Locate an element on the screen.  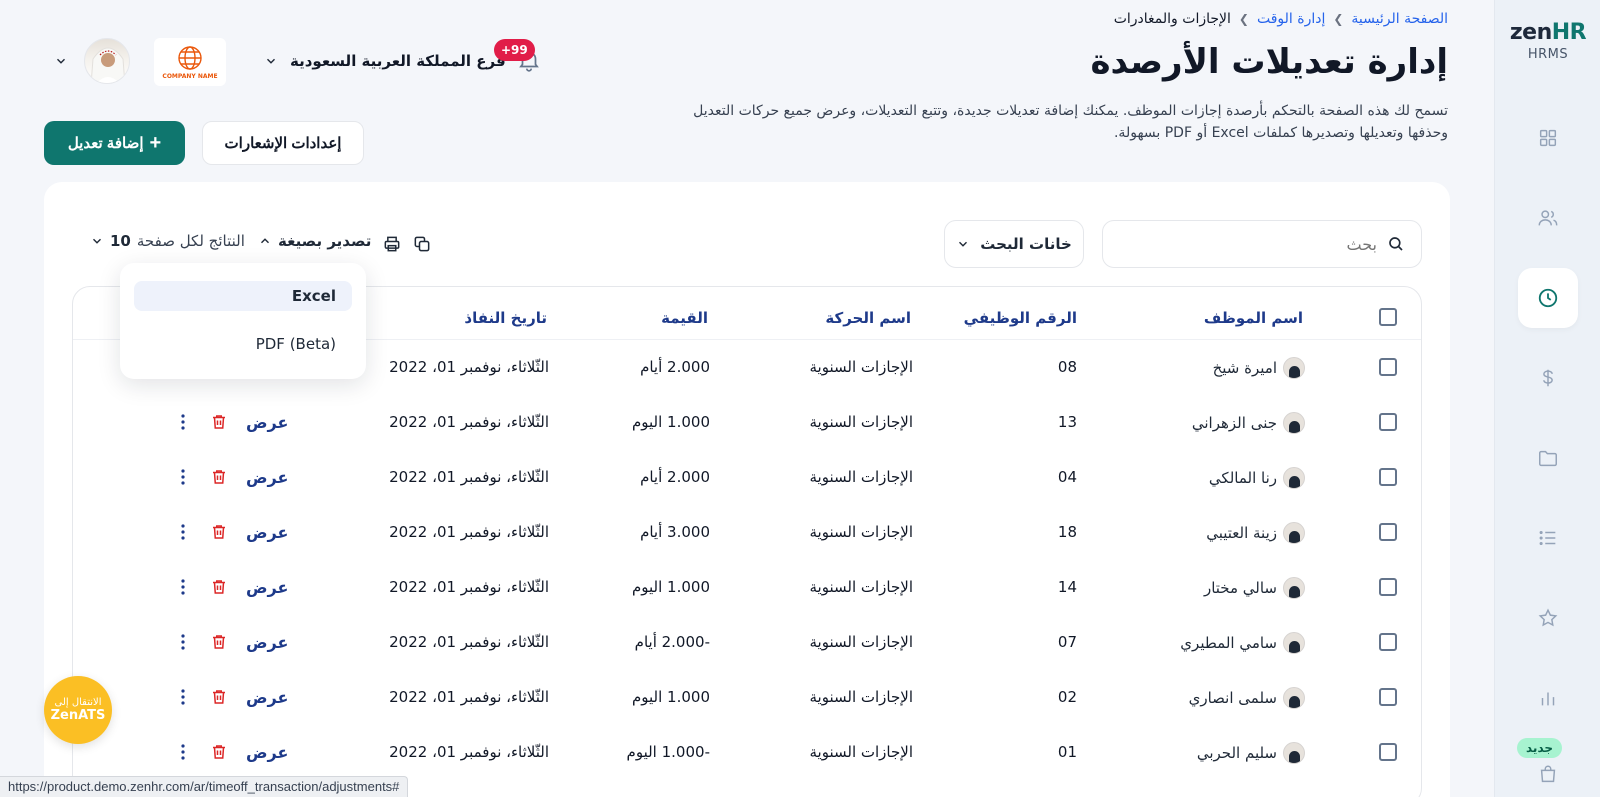
adjustment-value: 2.000 أيام is located at coordinates (675, 367).